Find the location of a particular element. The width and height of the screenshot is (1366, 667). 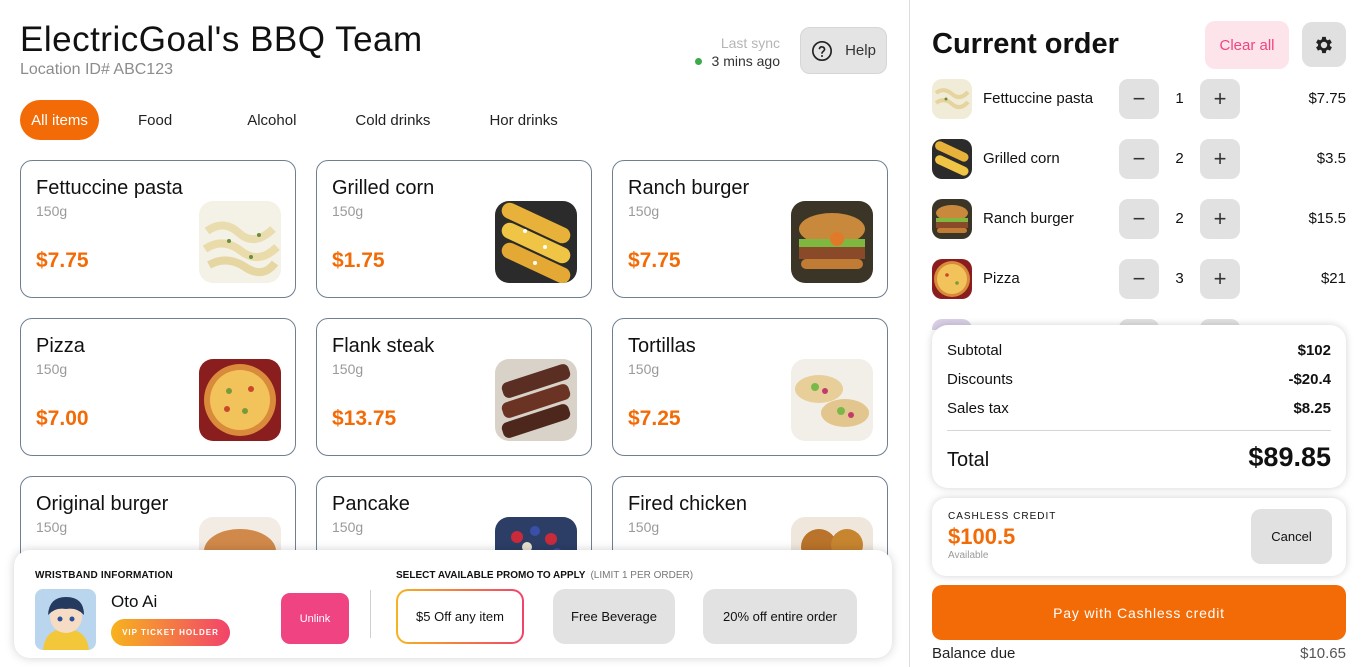

team-title: ElectricGoal's BBQ Team is located at coordinates (221, 39).